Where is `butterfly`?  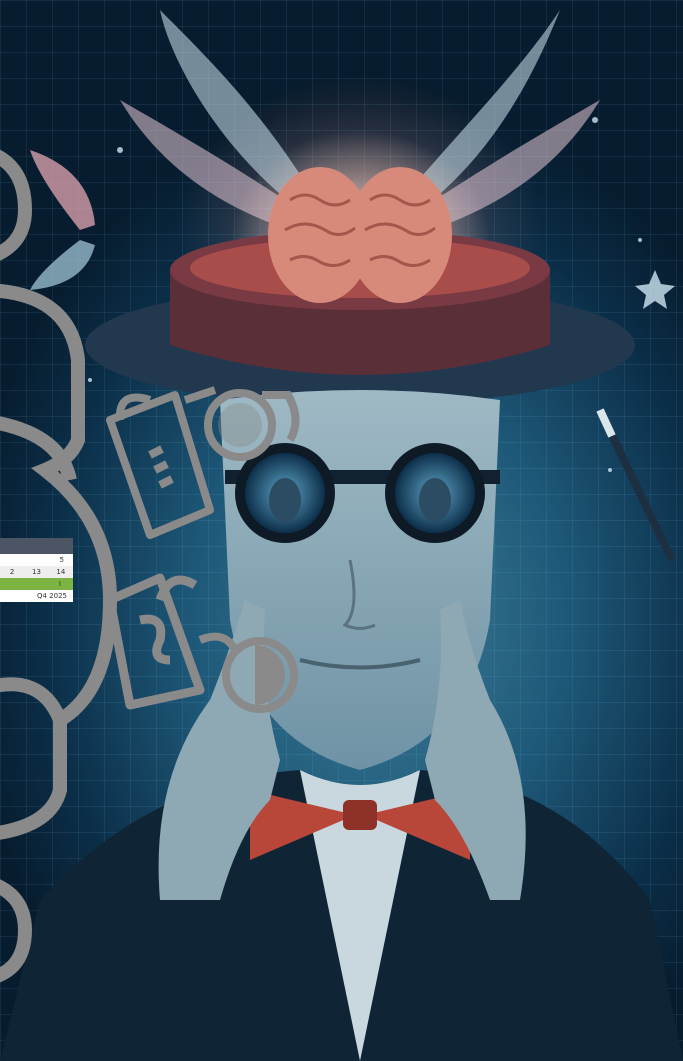 butterfly is located at coordinates (62, 220).